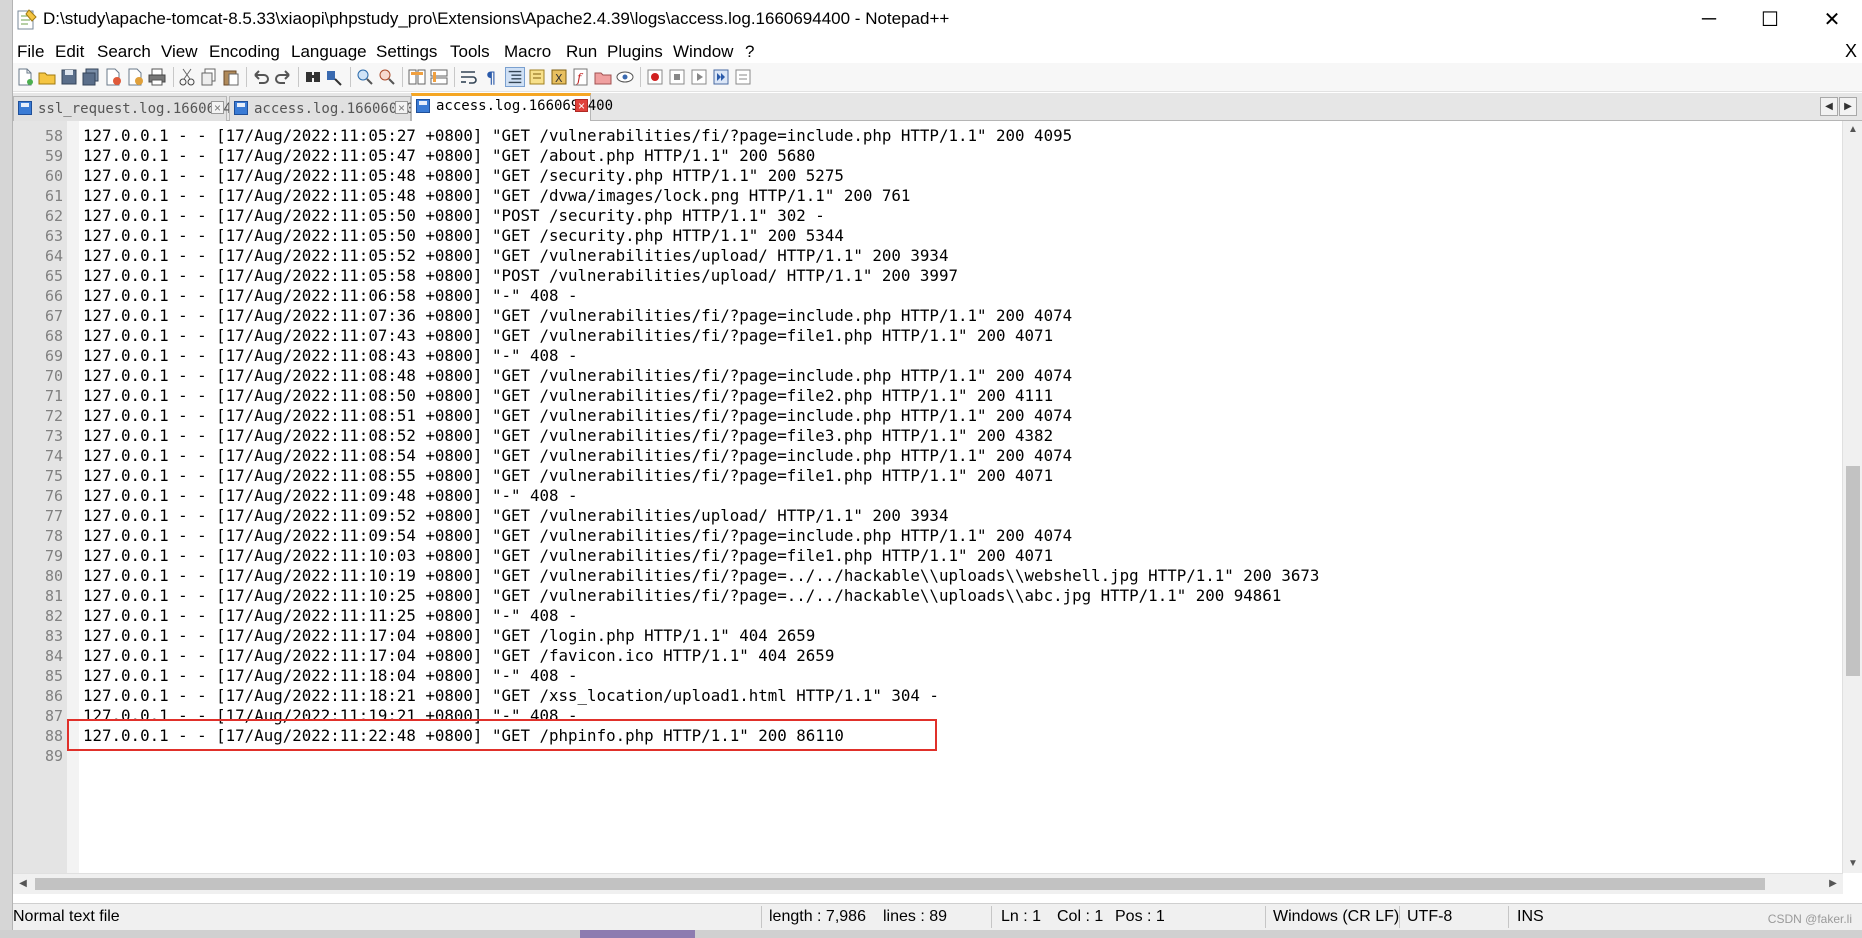 Image resolution: width=1862 pixels, height=938 pixels. I want to click on sync-horizontal-icon, so click(439, 77).